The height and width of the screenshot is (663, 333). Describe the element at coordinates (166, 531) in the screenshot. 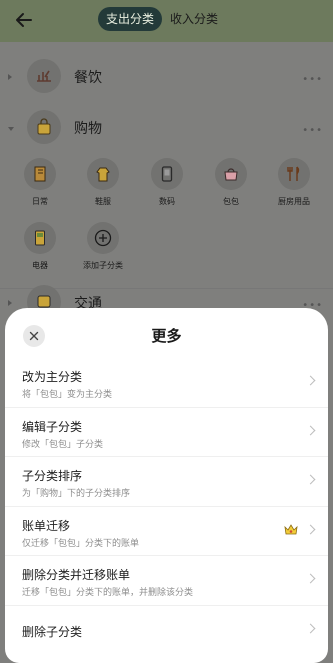

I see `action-migrate-bills: 账单迁移 仅迁移「包包」分类下的账单` at that location.